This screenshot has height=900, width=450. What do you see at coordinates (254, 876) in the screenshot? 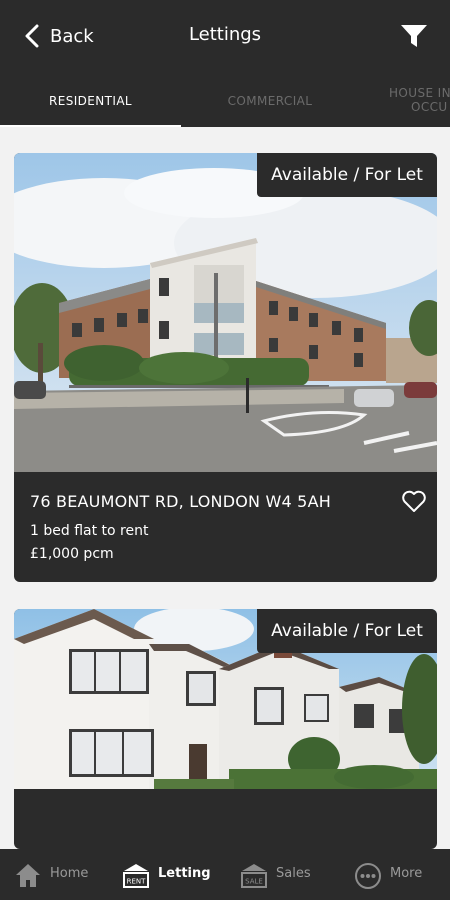
I see `sale-sign-icon: SALE` at bounding box center [254, 876].